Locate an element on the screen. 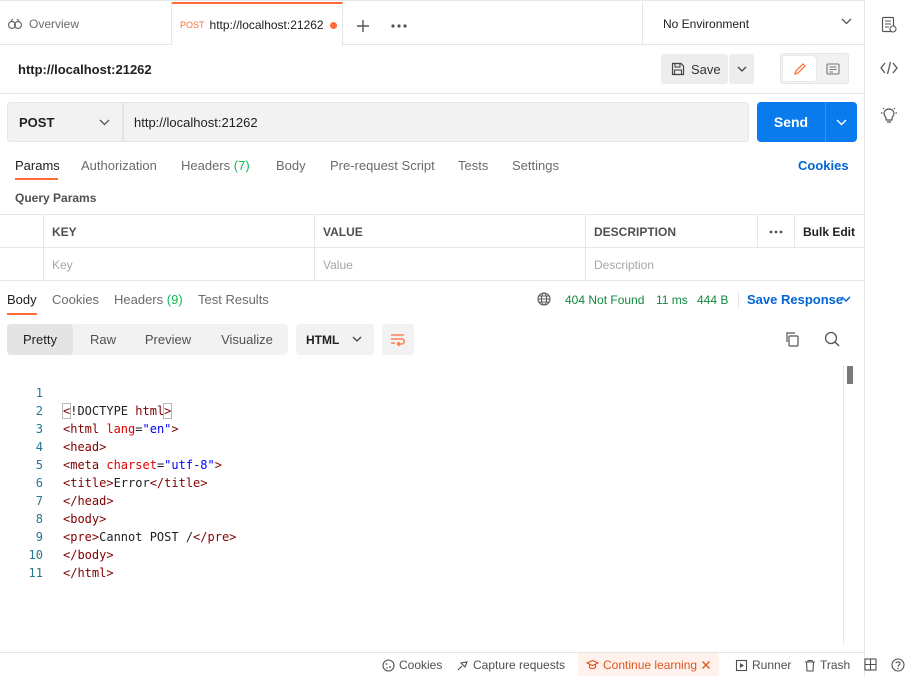  column-value: VALUE is located at coordinates (450, 231).